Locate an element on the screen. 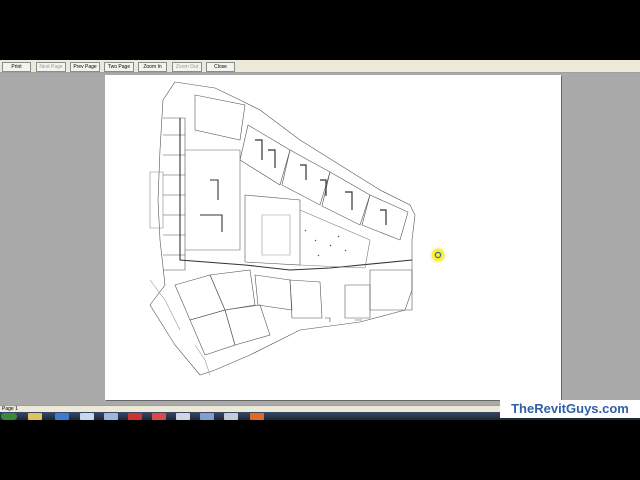 The width and height of the screenshot is (640, 480). zoom-in-button: Zoom In is located at coordinates (152, 67).